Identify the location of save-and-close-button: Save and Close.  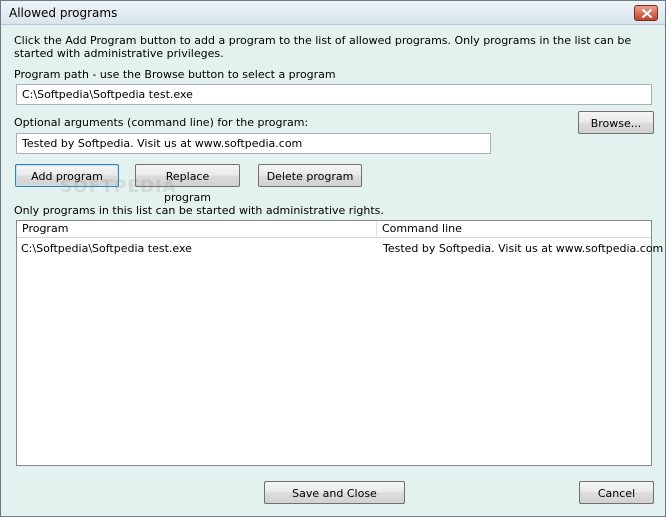
(334, 492).